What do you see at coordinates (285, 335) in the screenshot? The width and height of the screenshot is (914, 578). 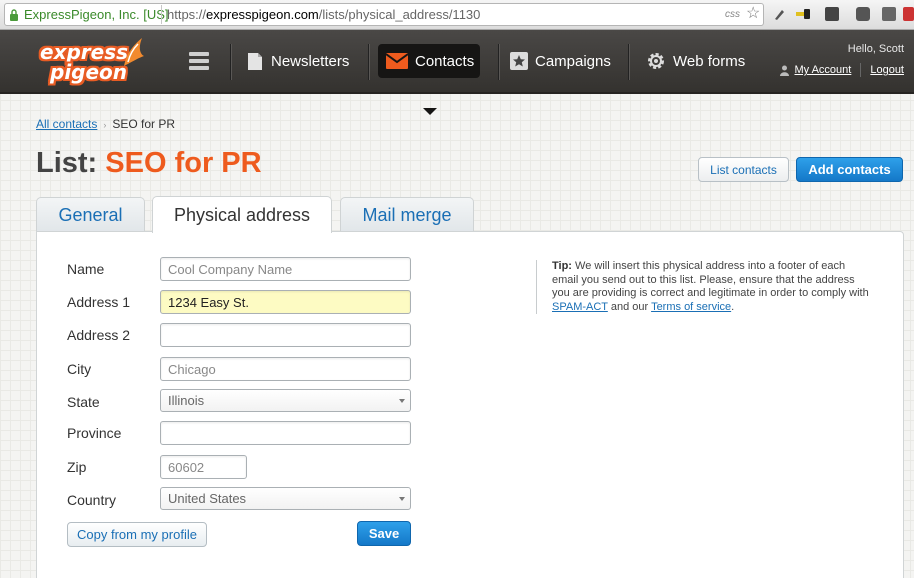 I see `address2-input` at bounding box center [285, 335].